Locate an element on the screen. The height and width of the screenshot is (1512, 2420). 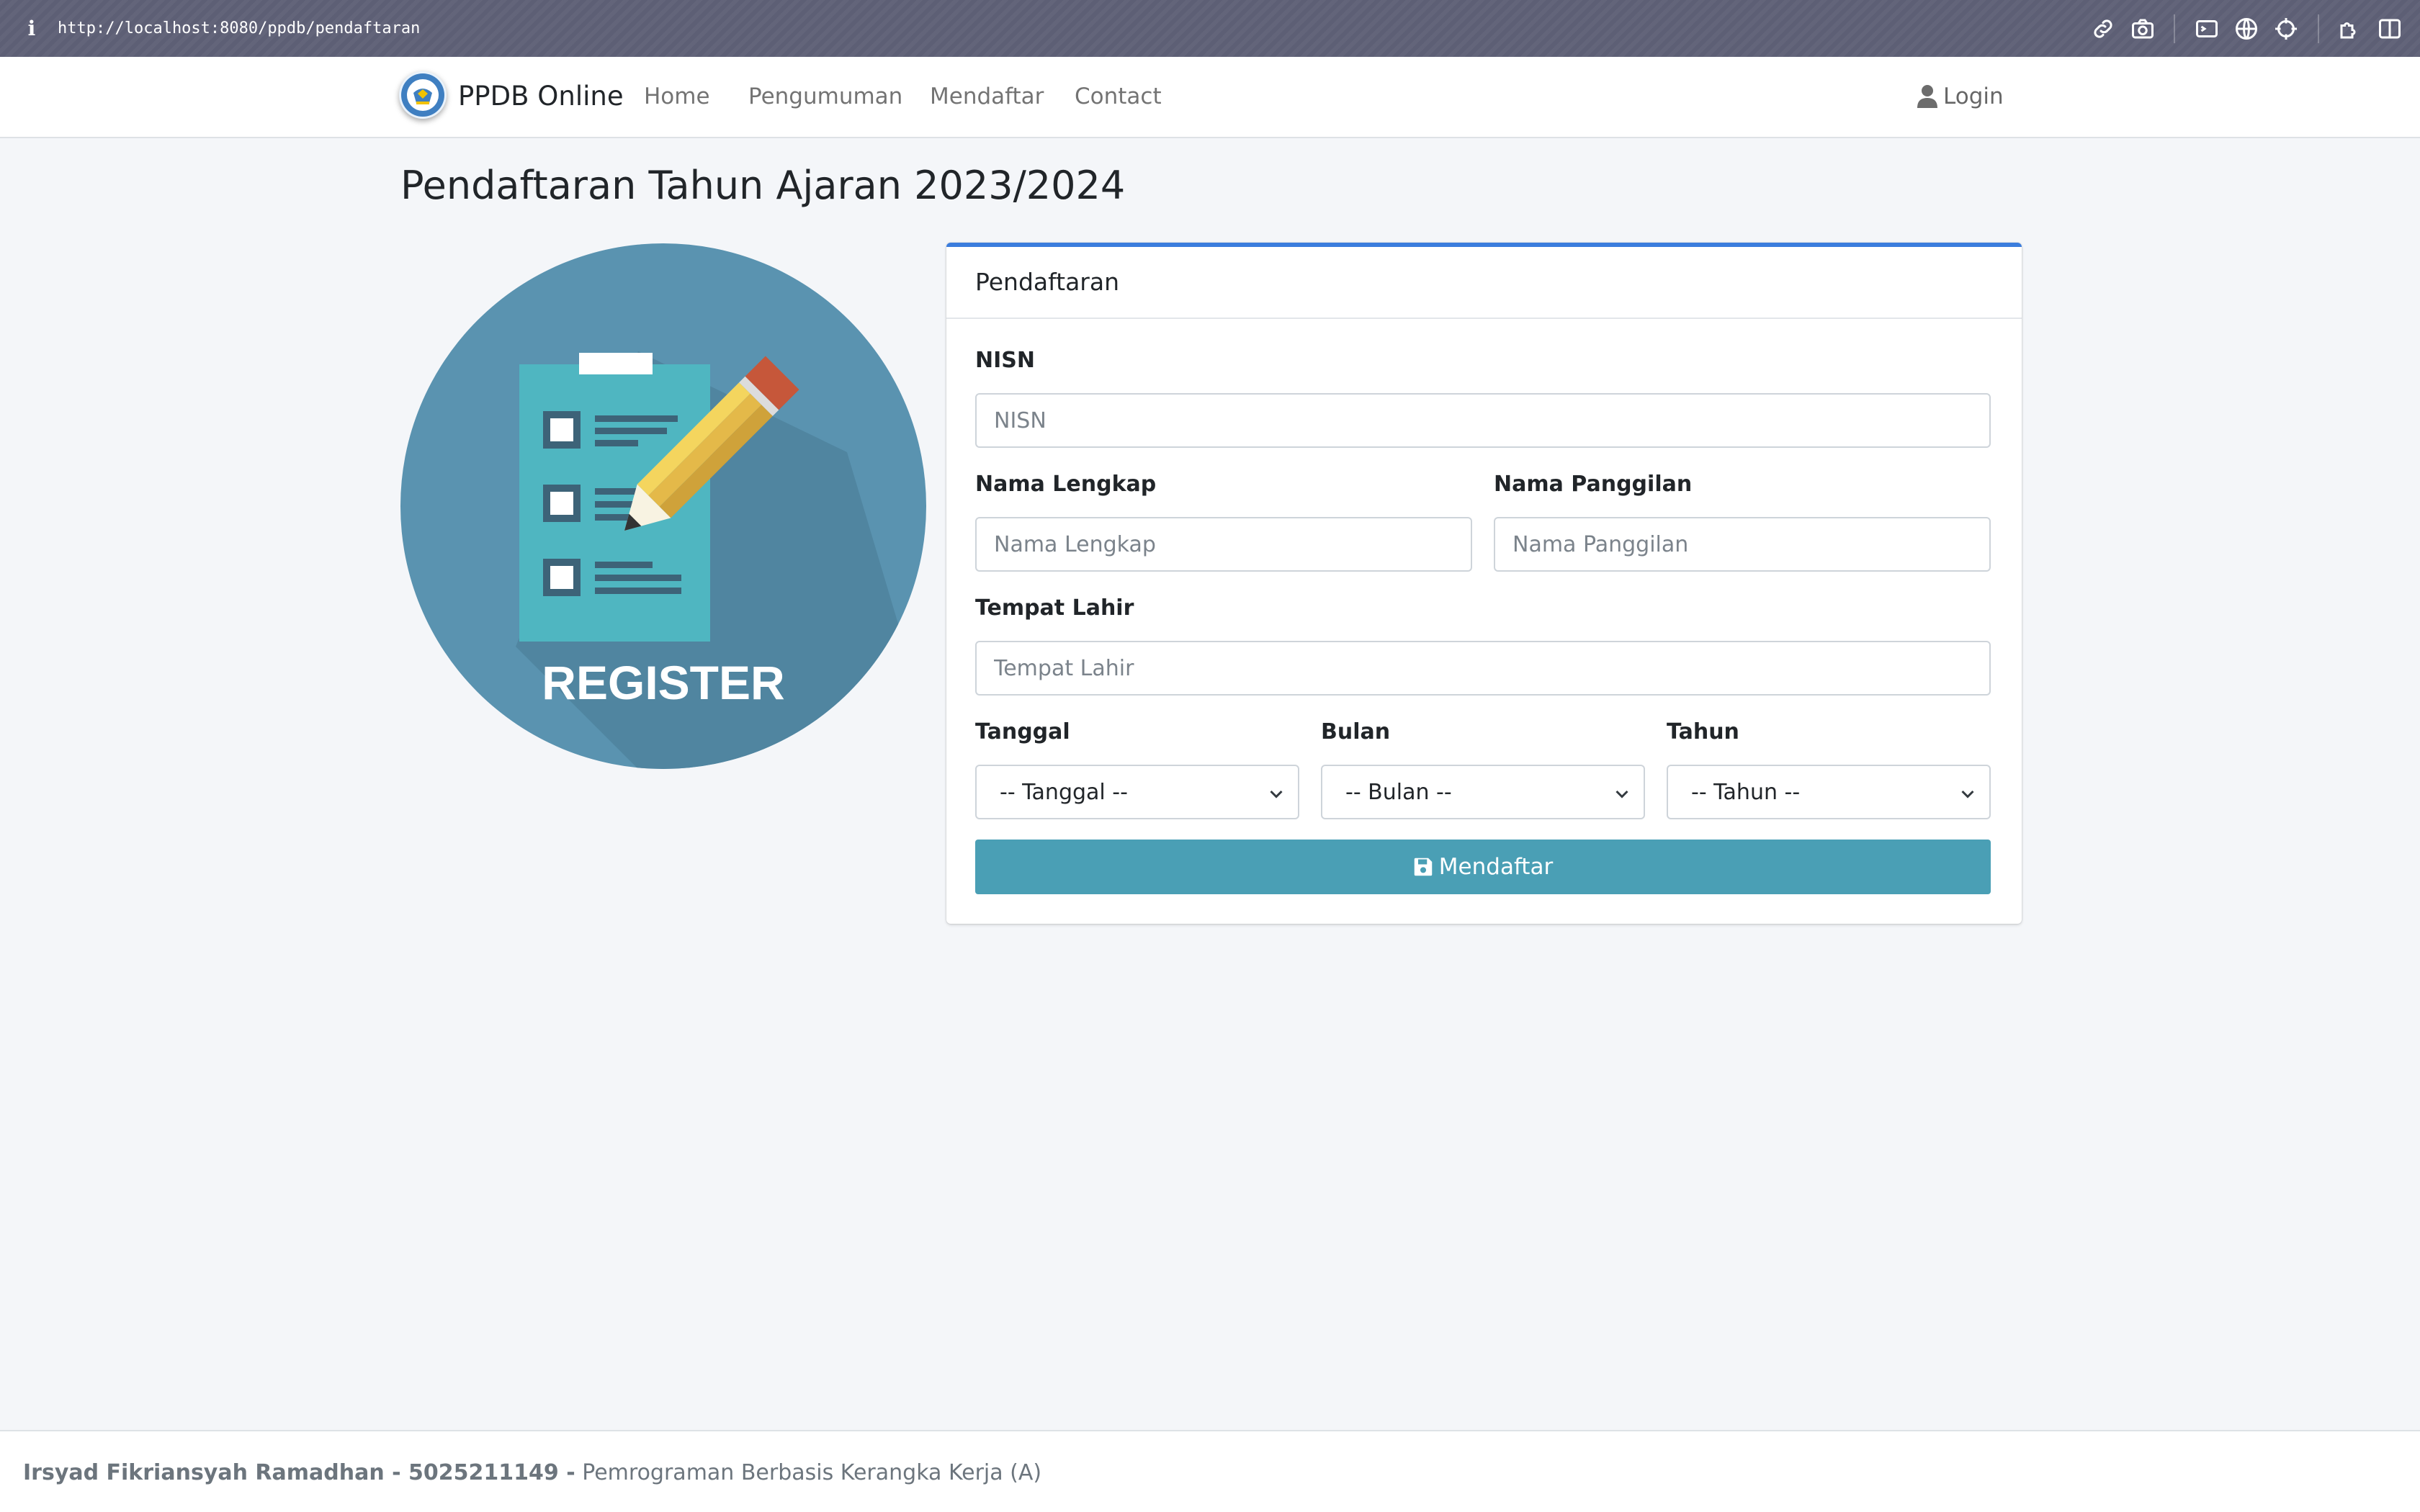
nama-lengkap-input is located at coordinates (1223, 544).